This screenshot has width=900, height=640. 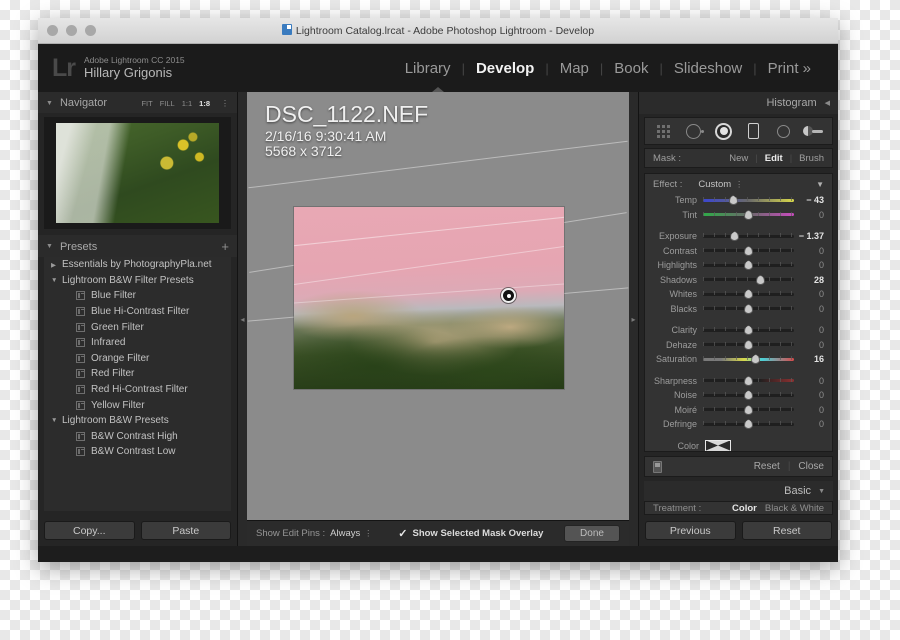 What do you see at coordinates (738, 491) in the screenshot?
I see `basic-panel-header: Basic ▼` at bounding box center [738, 491].